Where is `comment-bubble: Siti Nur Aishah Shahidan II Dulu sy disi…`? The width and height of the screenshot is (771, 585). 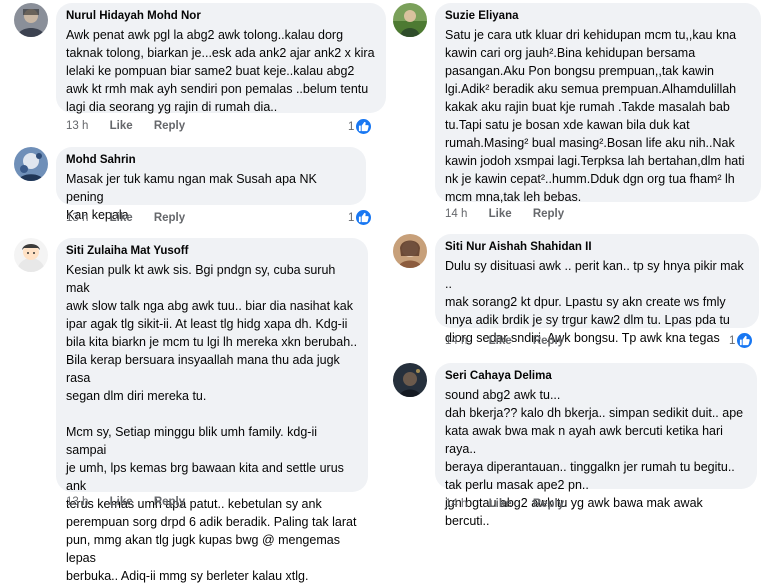
comment-bubble: Siti Nur Aishah Shahidan II Dulu sy disi… is located at coordinates (597, 289).